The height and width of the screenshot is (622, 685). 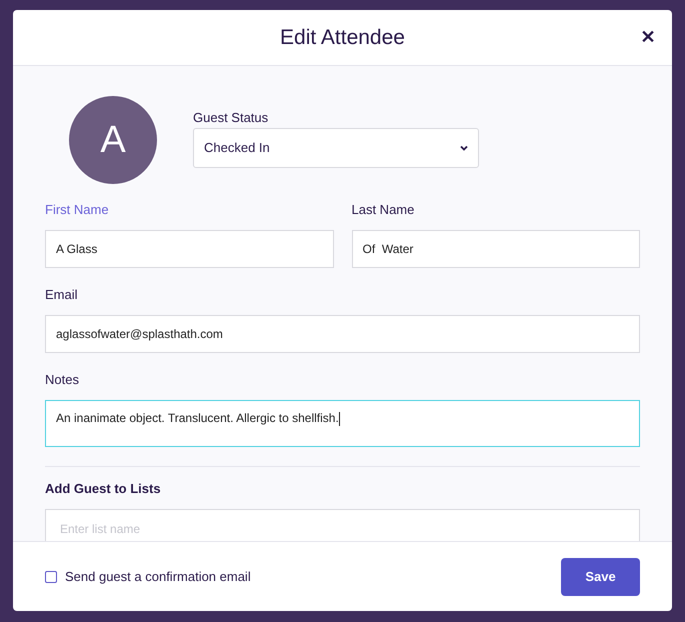 What do you see at coordinates (342, 37) in the screenshot?
I see `dialog-title: Edit Attendee` at bounding box center [342, 37].